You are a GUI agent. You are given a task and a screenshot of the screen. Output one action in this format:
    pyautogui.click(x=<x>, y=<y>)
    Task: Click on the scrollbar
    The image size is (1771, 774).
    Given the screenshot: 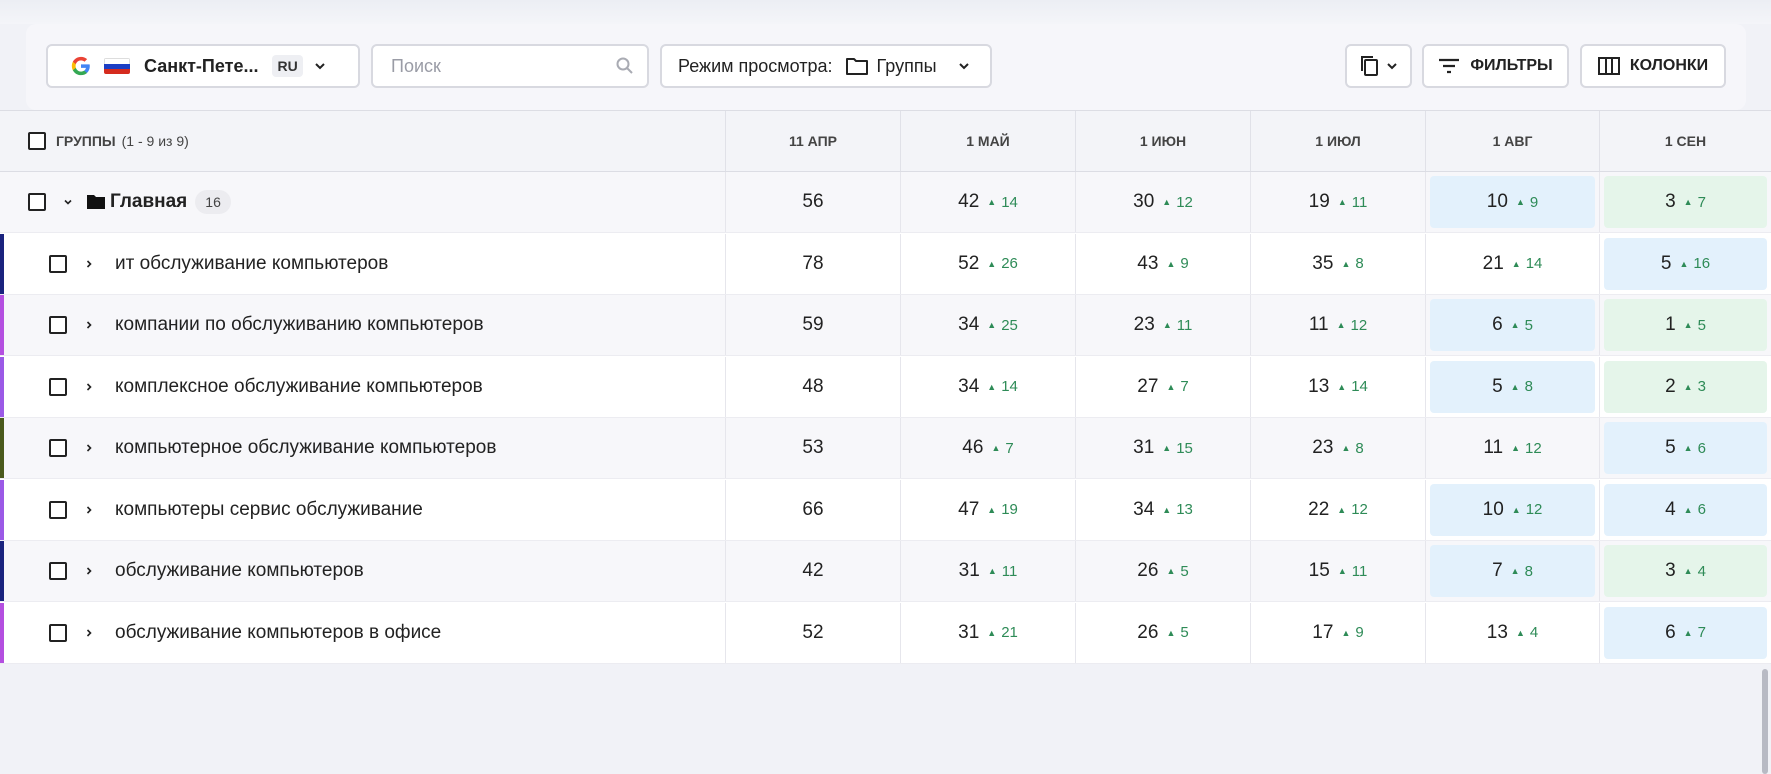 What is the action you would take?
    pyautogui.click(x=1765, y=721)
    